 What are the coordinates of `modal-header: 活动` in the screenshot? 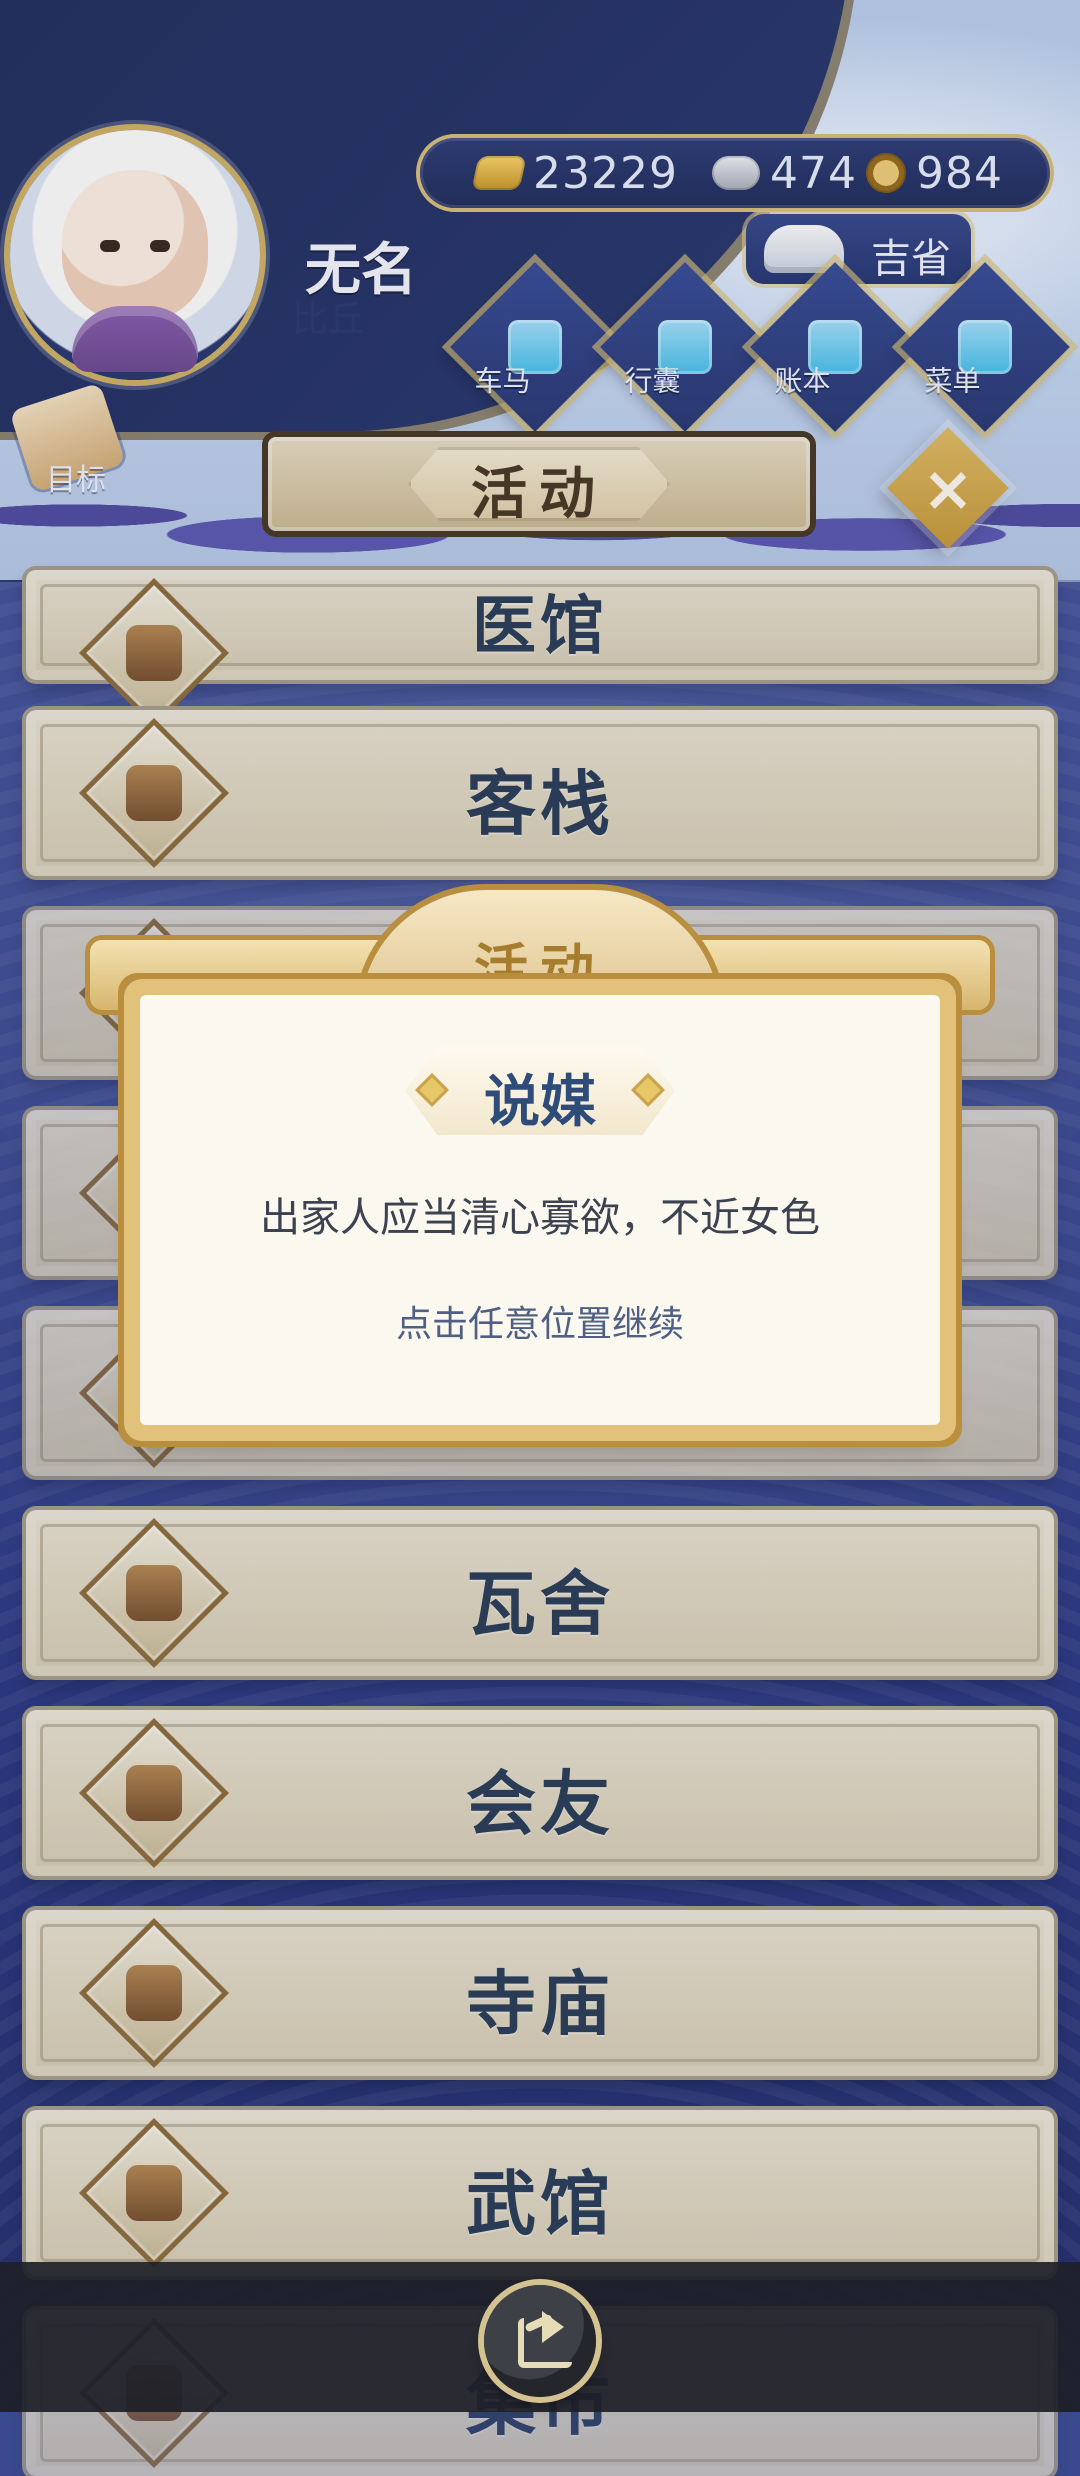 It's located at (540, 969).